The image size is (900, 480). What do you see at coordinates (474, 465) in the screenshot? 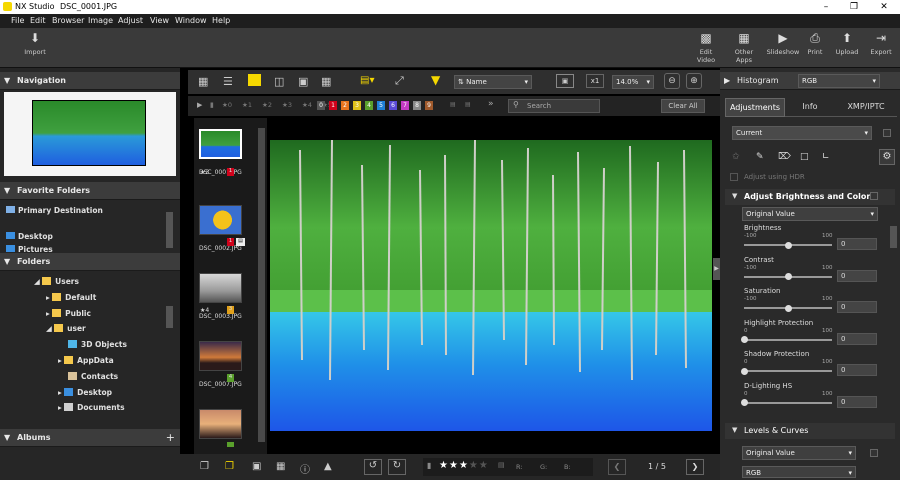
I see `star-4: ★` at bounding box center [474, 465].